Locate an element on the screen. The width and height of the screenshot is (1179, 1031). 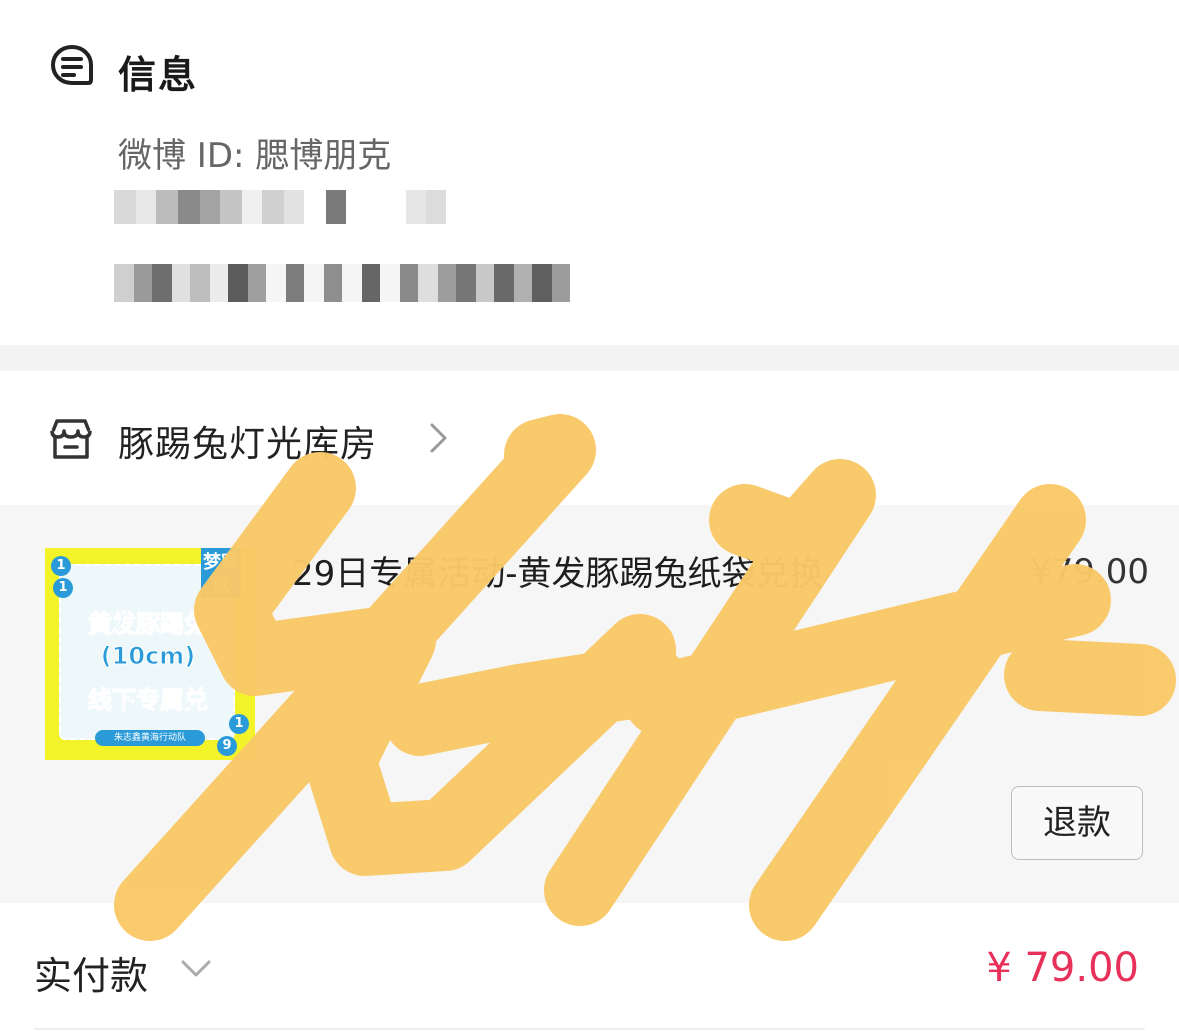
payment-label: 实付款 is located at coordinates (91, 972).